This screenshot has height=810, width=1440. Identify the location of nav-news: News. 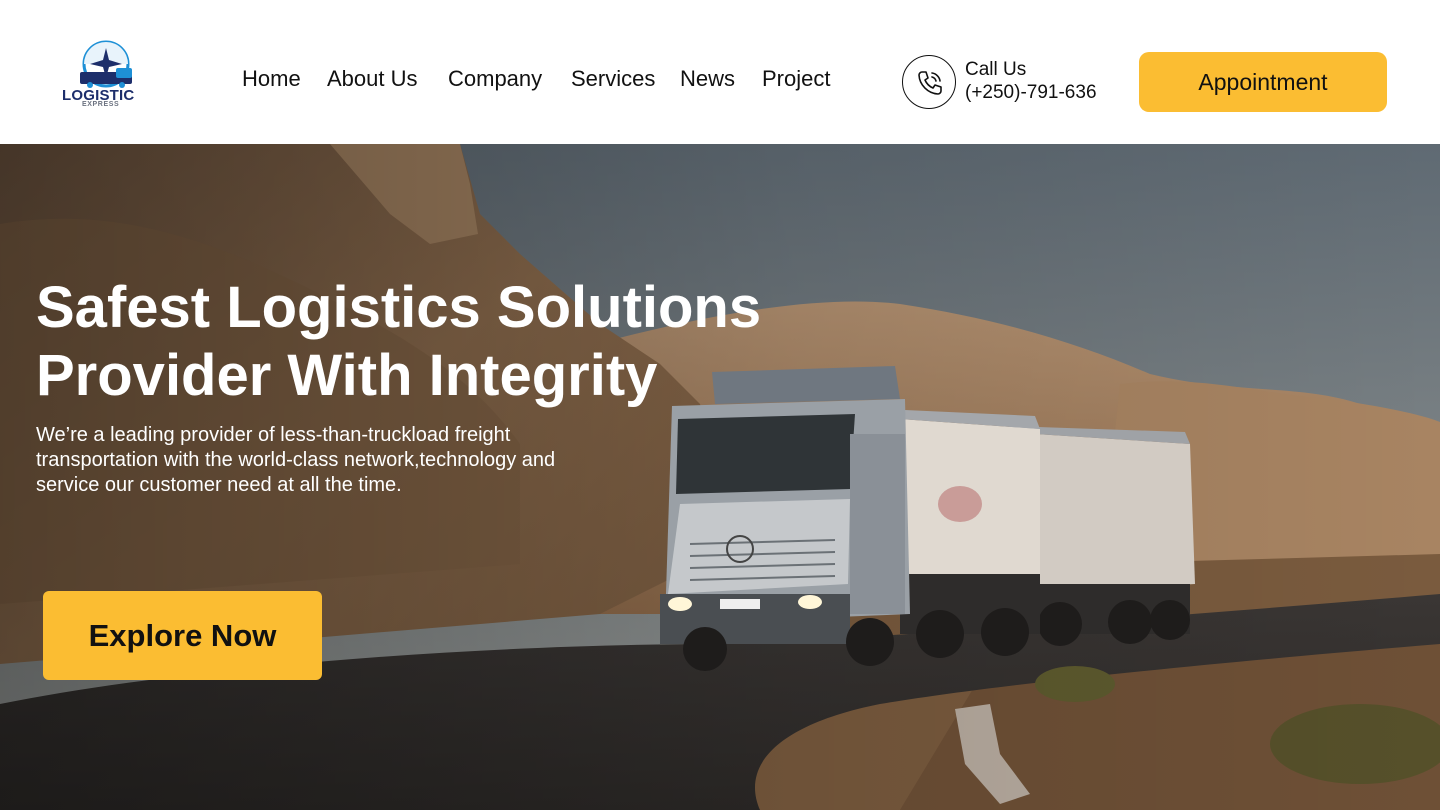
(707, 79).